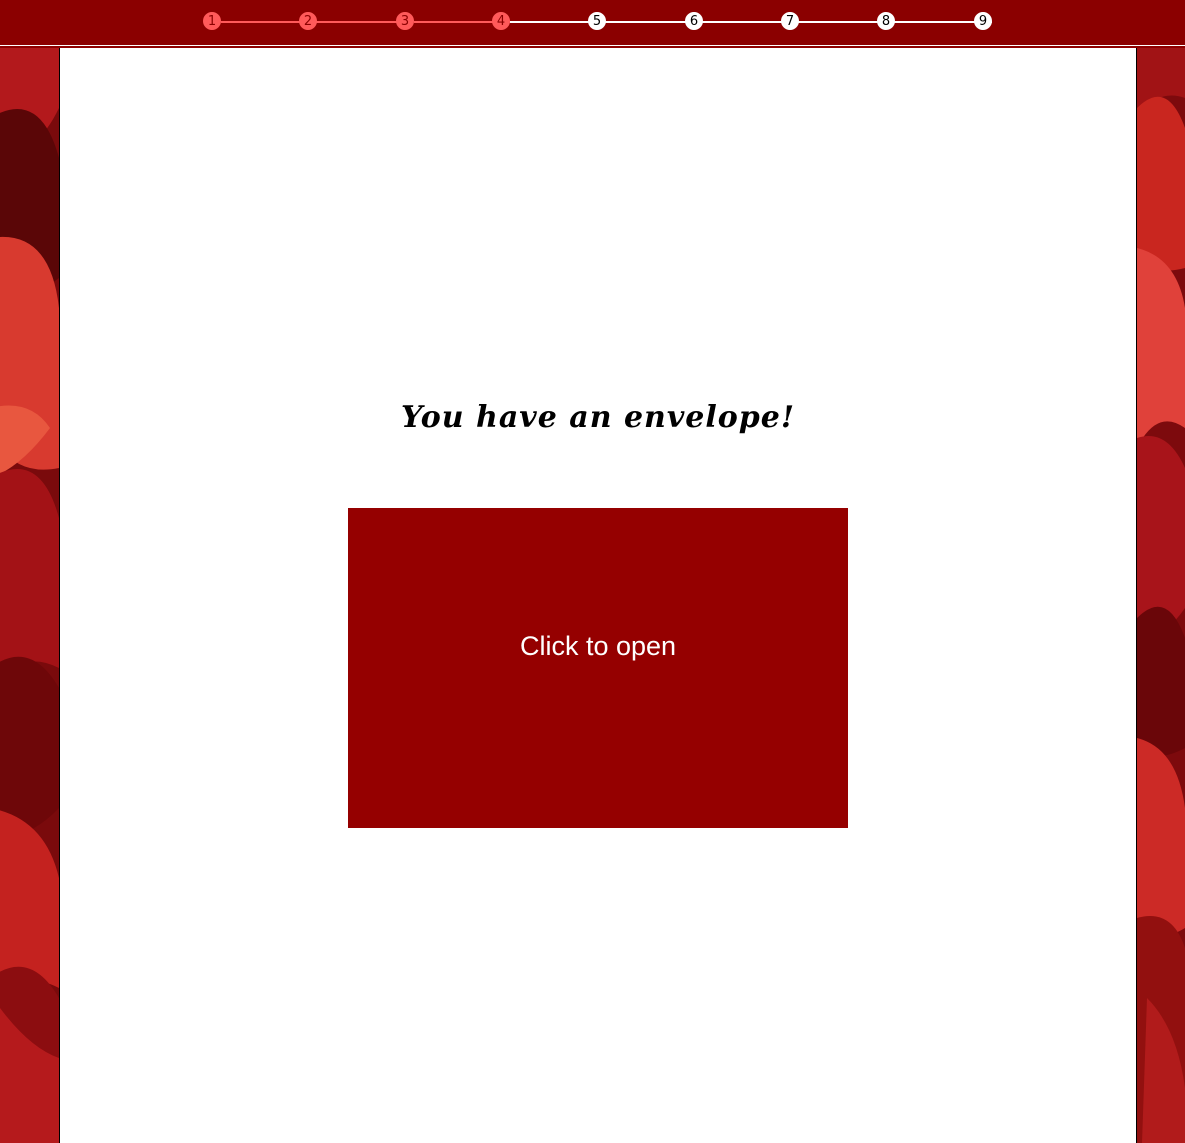 Image resolution: width=1185 pixels, height=1143 pixels. I want to click on rose-petals-right-image, so click(1161, 595).